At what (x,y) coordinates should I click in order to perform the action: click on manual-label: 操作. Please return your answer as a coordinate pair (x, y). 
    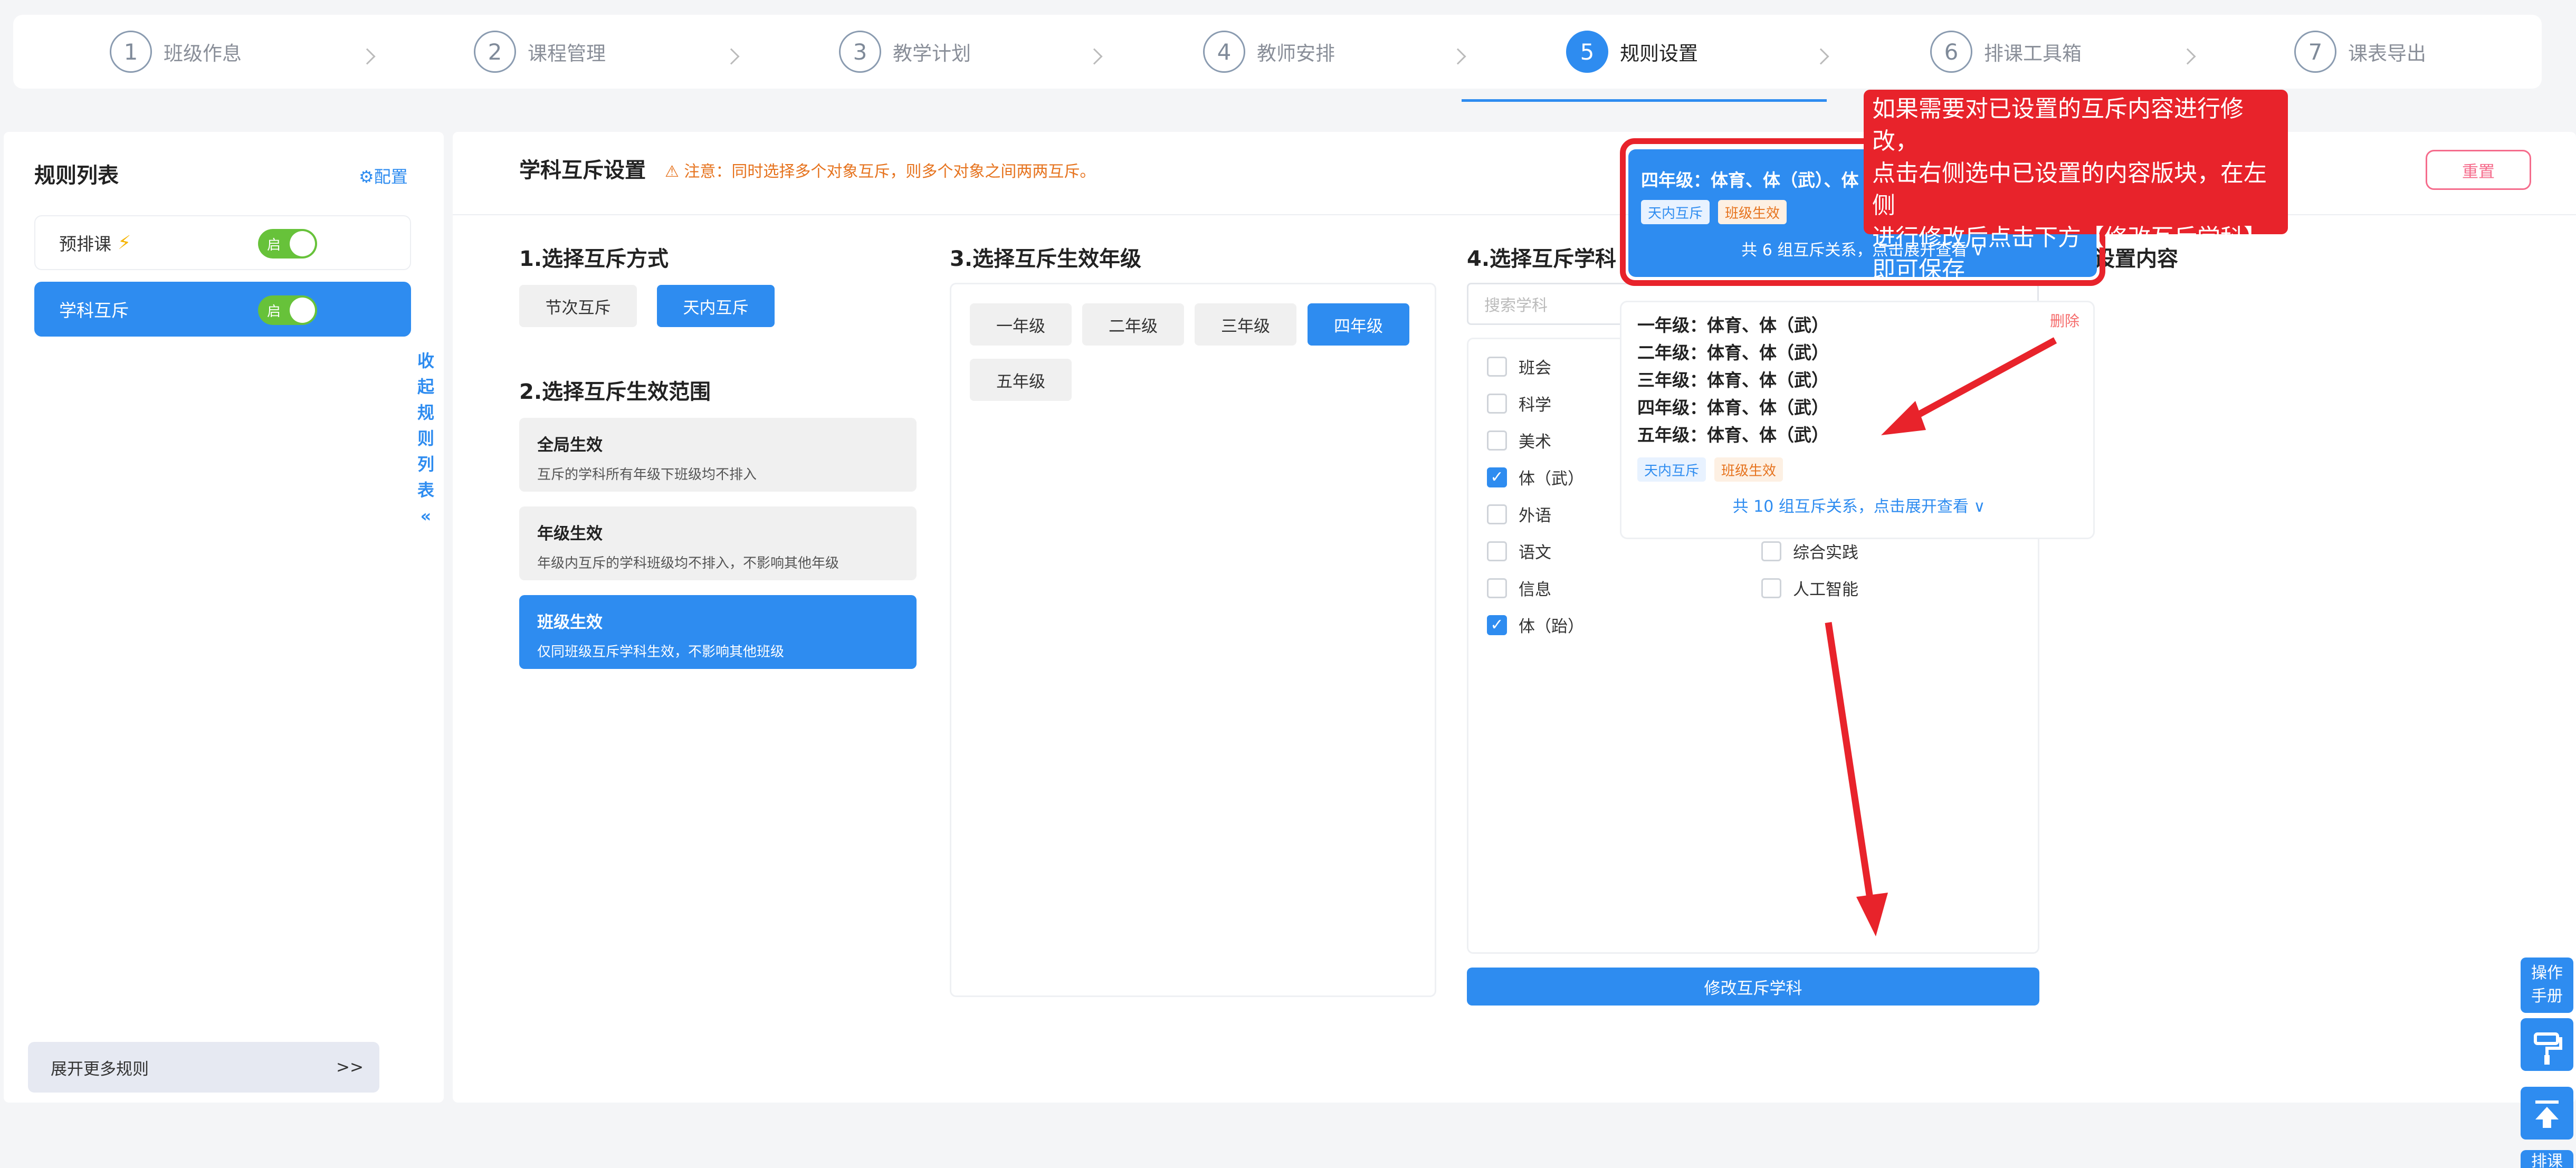
    Looking at the image, I should click on (2547, 973).